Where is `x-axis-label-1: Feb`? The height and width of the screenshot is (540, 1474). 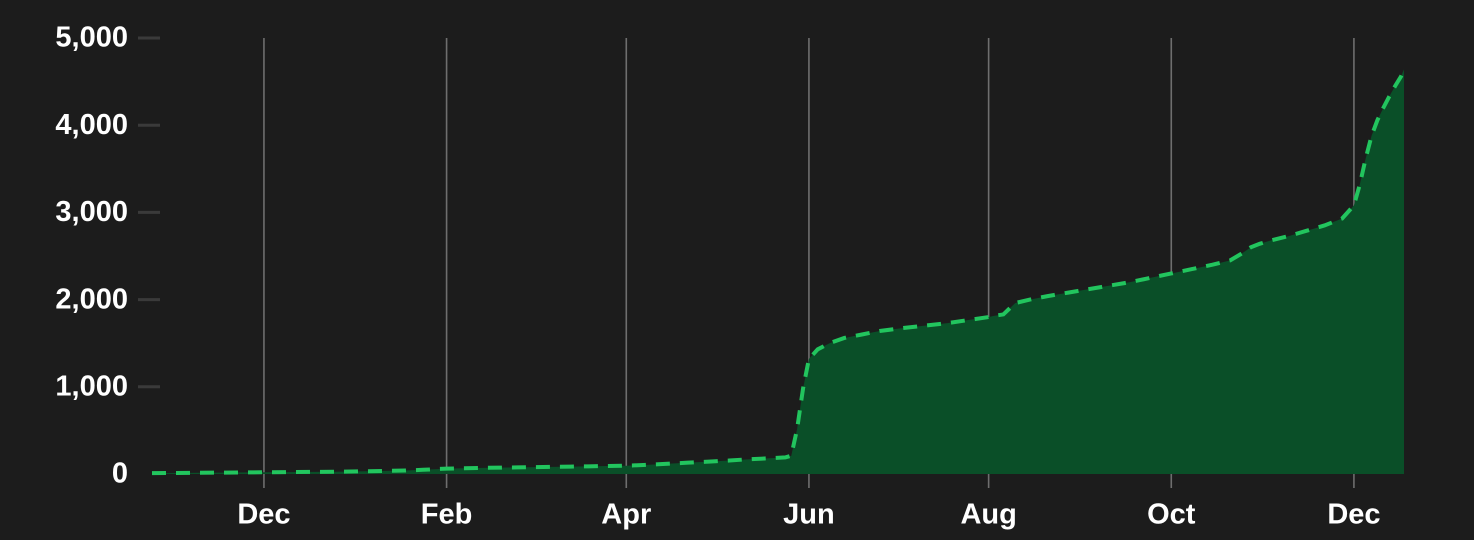 x-axis-label-1: Feb is located at coordinates (447, 515).